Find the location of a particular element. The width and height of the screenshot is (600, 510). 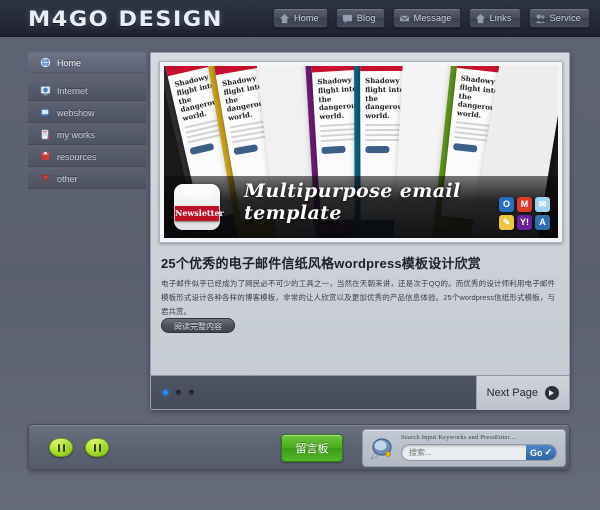

nav-item-label: Links is located at coordinates (500, 18).